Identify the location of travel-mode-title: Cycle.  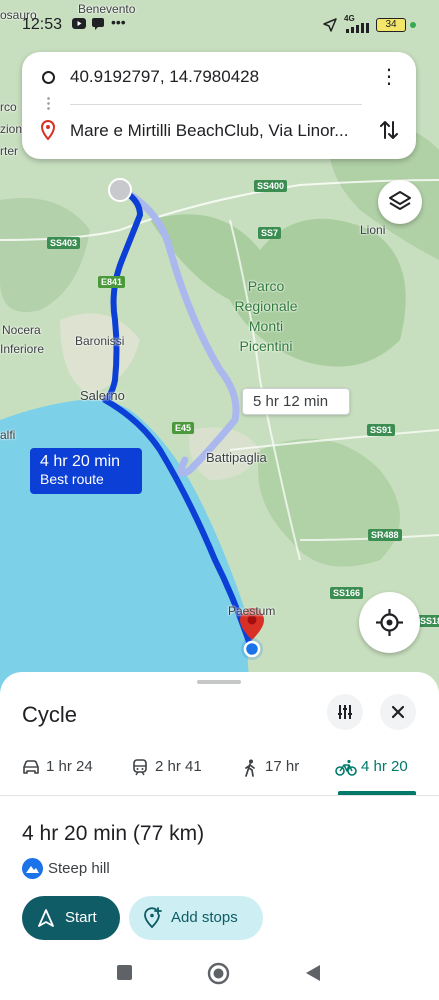
(50, 714).